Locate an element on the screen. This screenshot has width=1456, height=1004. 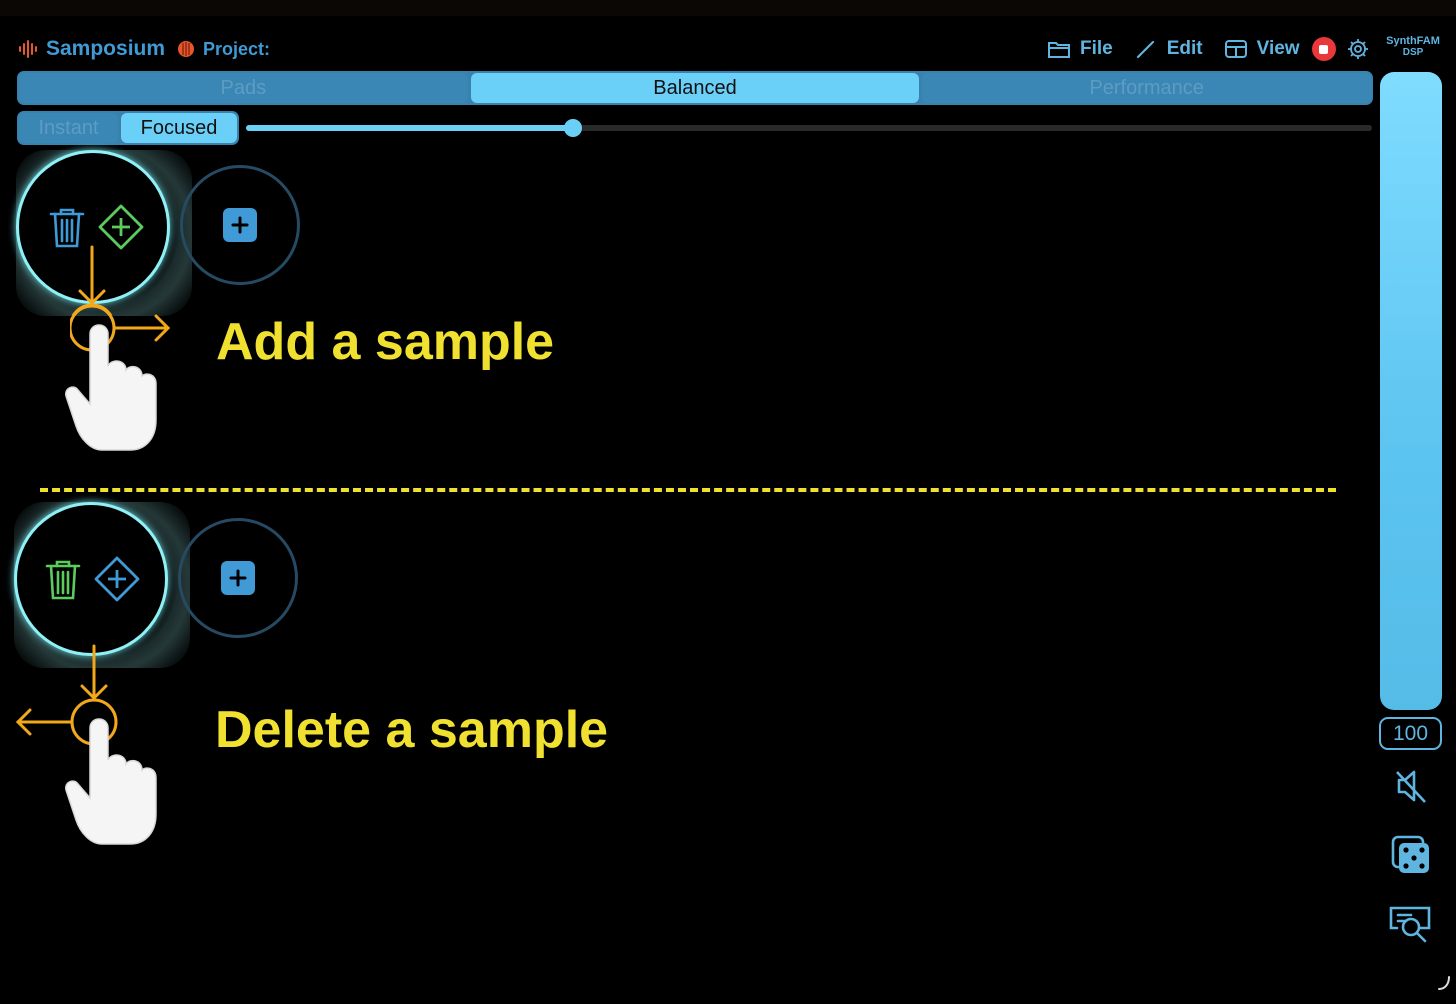
volume-value: 100 is located at coordinates (1410, 733).